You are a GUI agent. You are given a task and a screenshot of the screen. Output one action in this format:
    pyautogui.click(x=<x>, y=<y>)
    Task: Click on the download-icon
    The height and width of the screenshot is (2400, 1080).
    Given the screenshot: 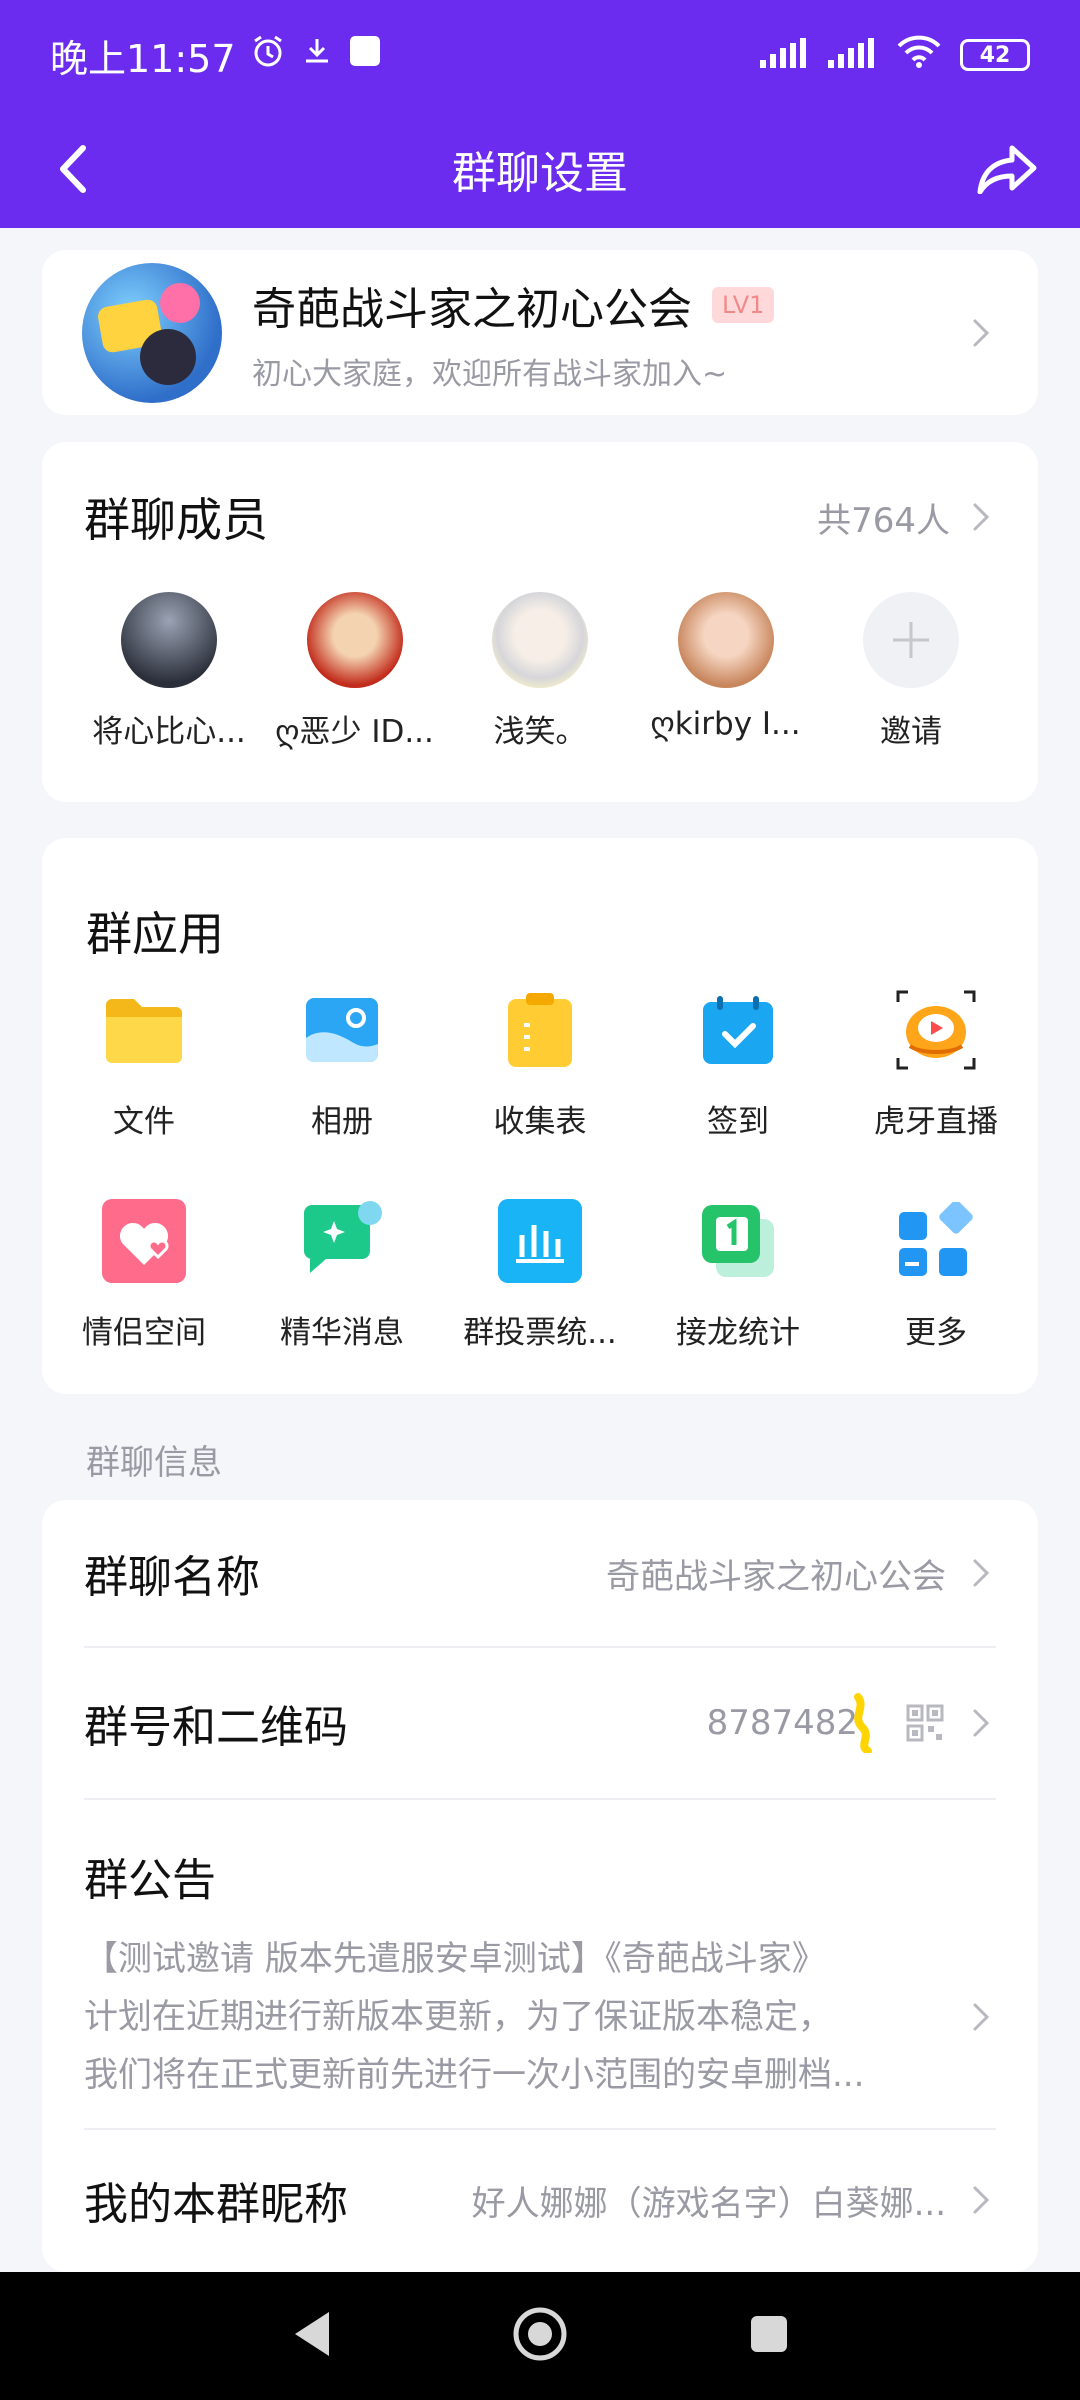 What is the action you would take?
    pyautogui.click(x=317, y=55)
    